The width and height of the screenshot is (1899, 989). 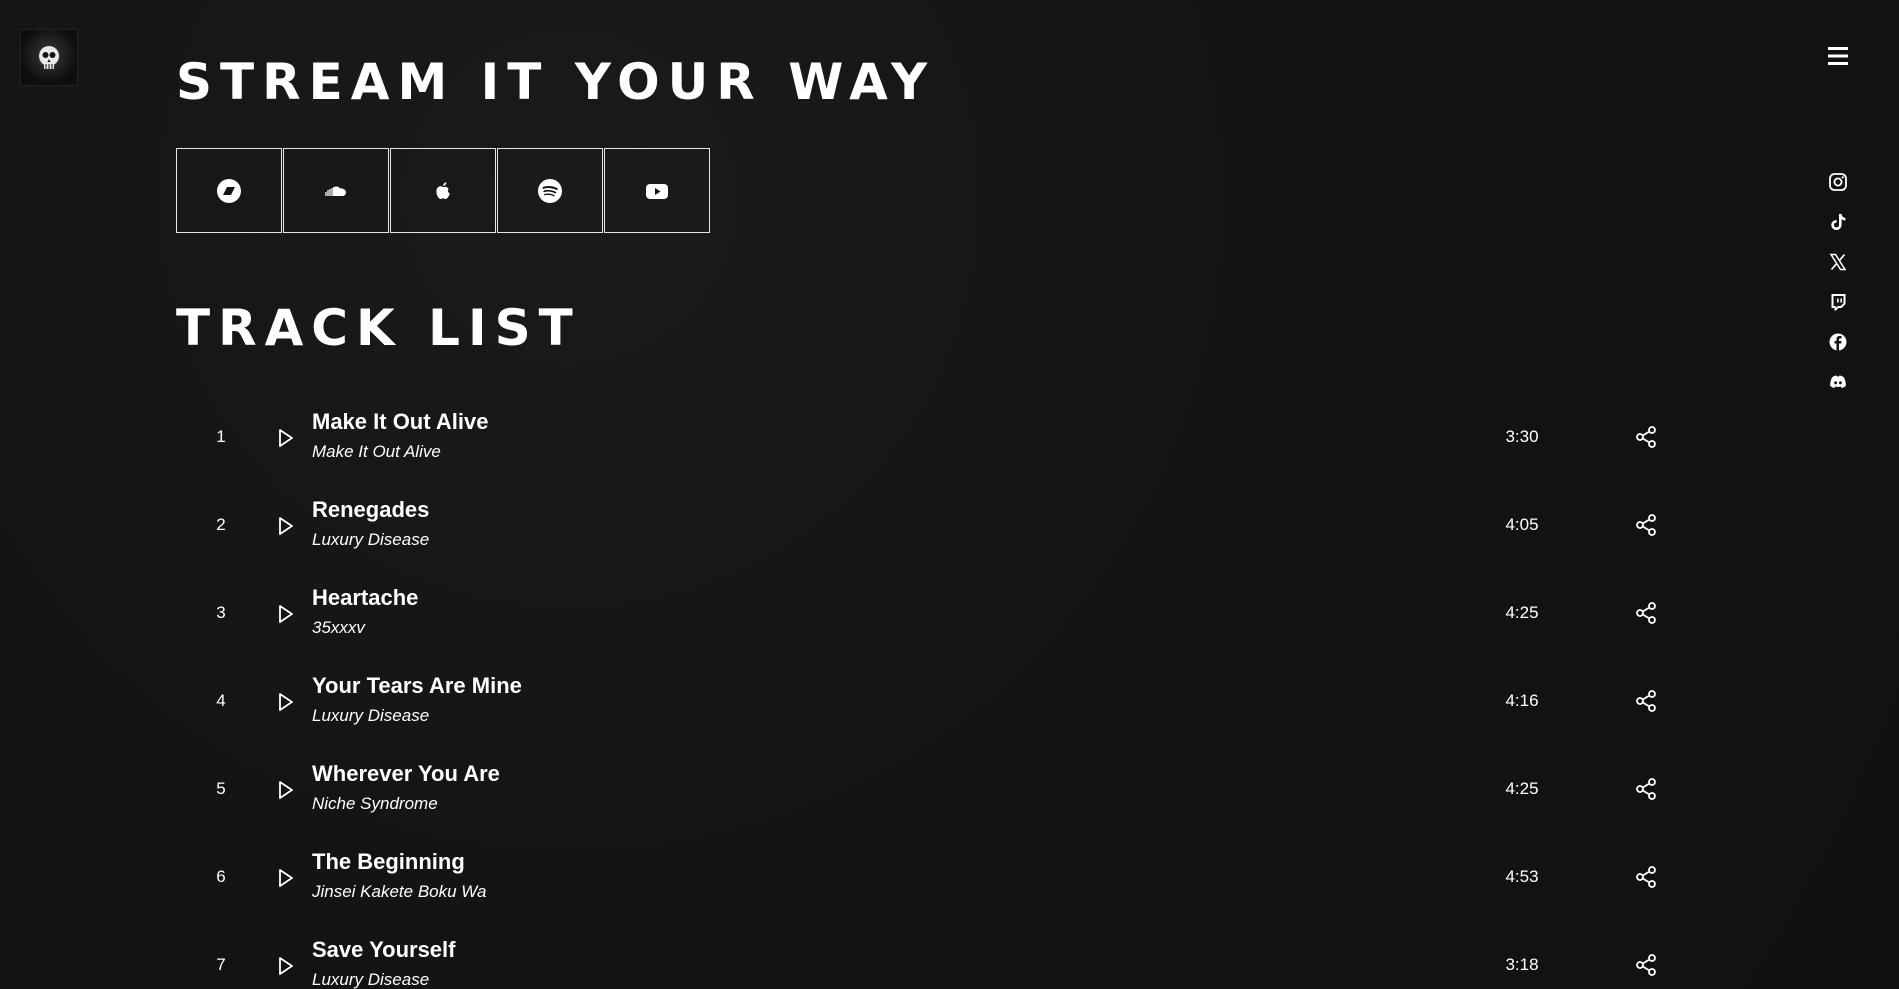 I want to click on youtube-button, so click(x=657, y=190).